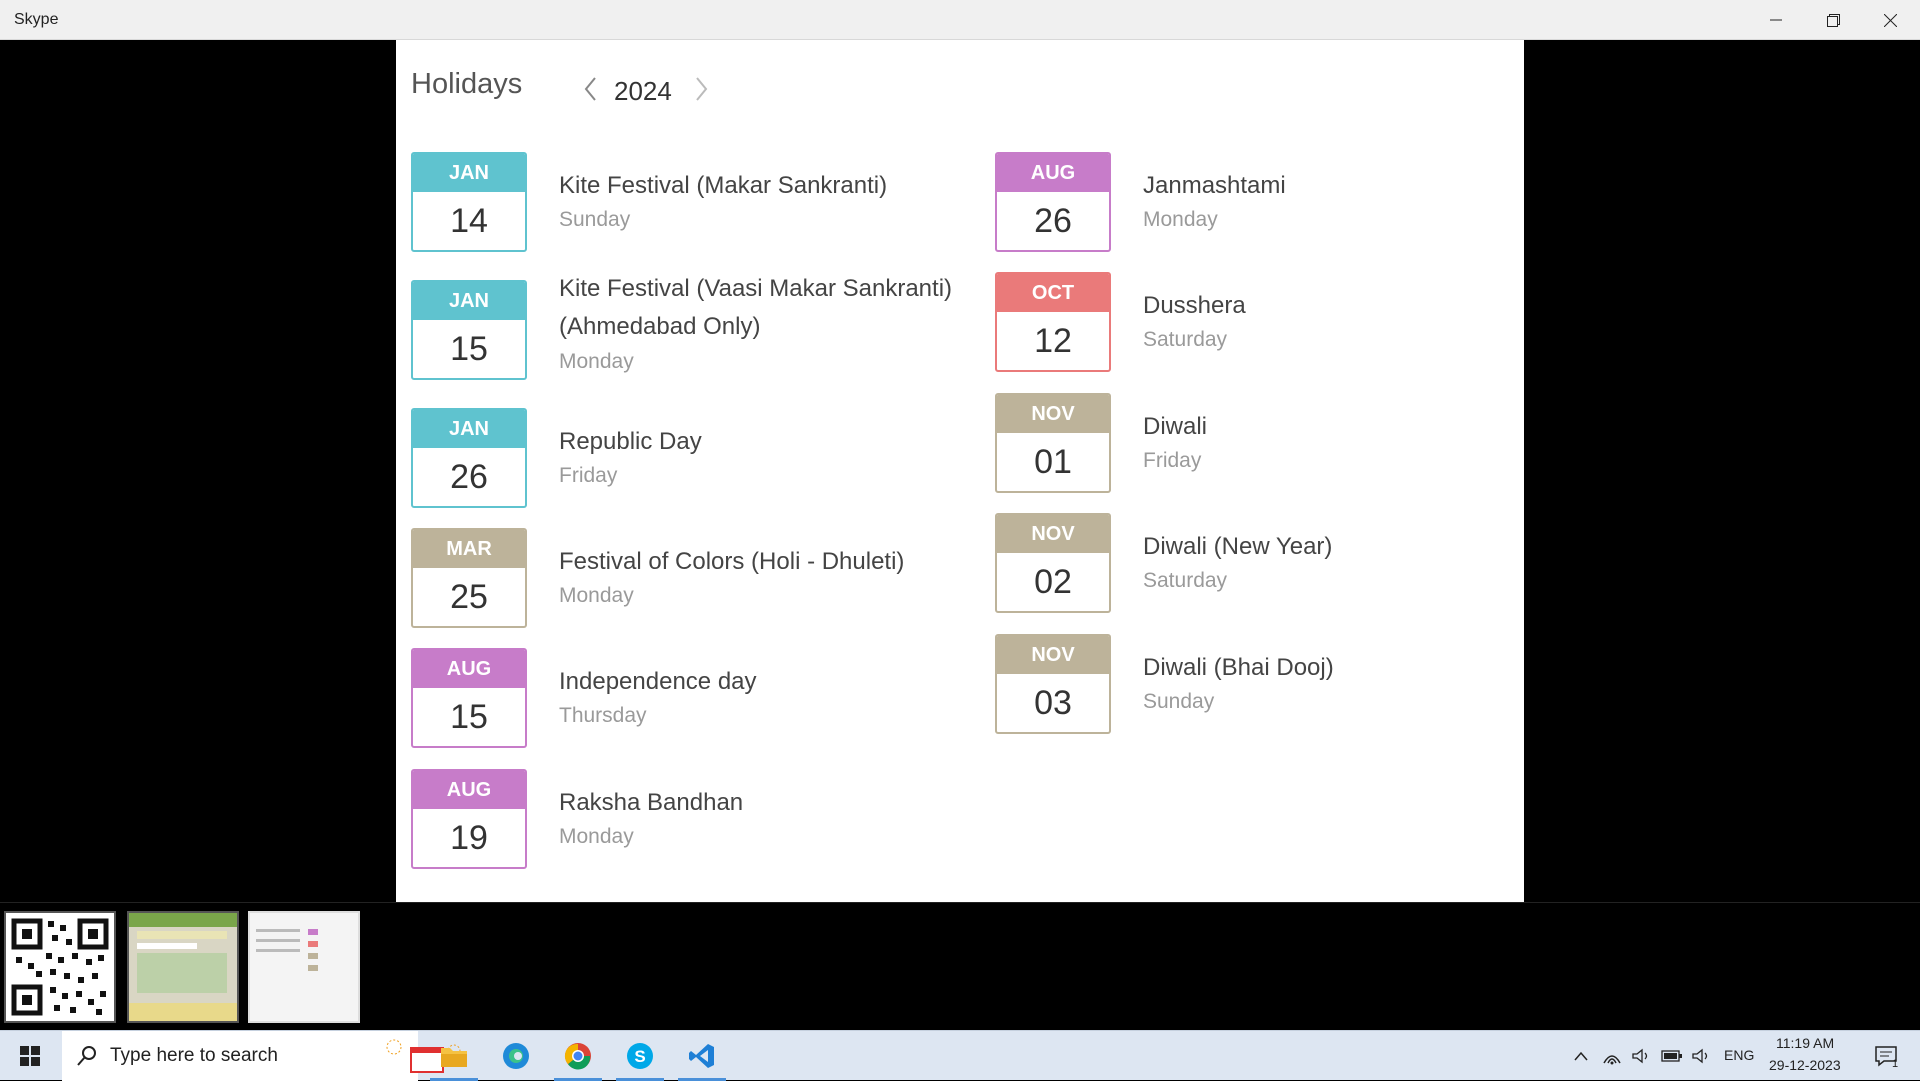  I want to click on date-badge: NOV 03, so click(1053, 684).